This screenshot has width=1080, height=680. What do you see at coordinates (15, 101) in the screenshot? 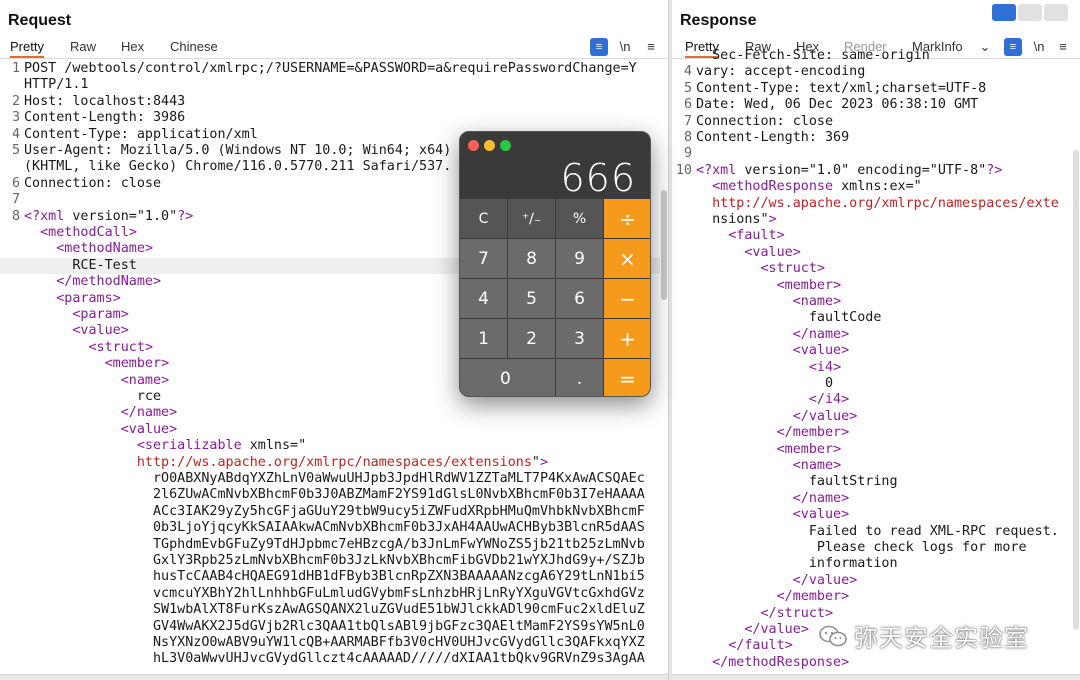
I see `line-number: 2` at bounding box center [15, 101].